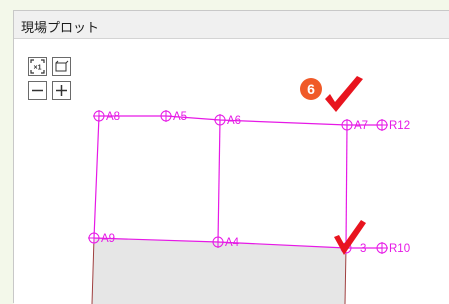 This screenshot has height=304, width=449. What do you see at coordinates (99, 116) in the screenshot?
I see `point-marker-a8` at bounding box center [99, 116].